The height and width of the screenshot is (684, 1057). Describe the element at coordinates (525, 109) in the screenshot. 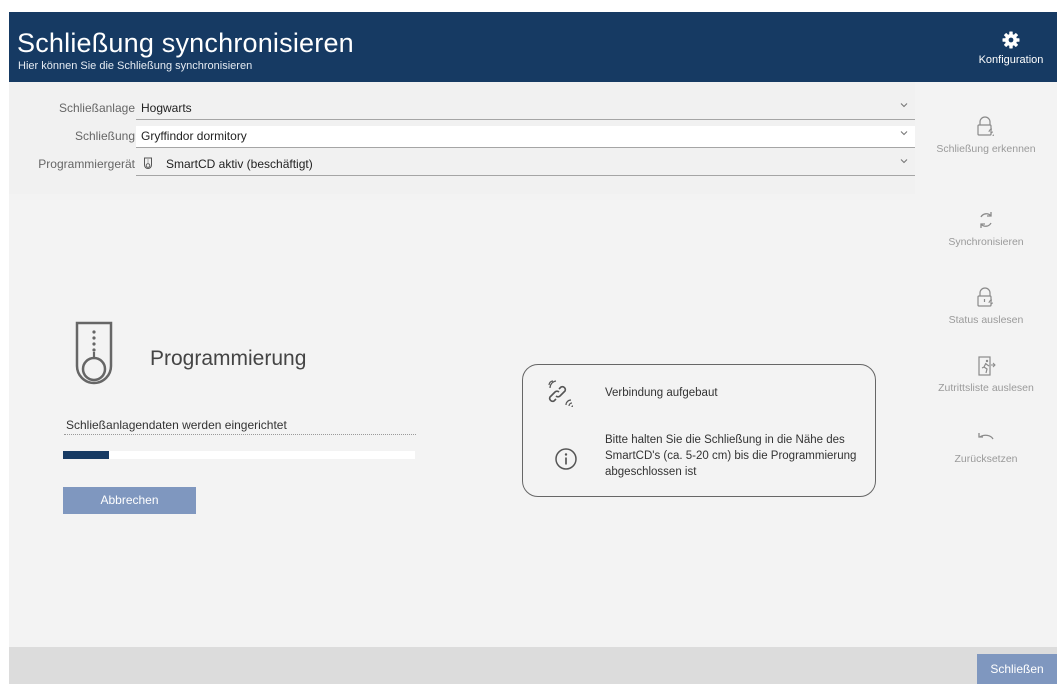

I see `lock-system-select: Hogwarts` at that location.